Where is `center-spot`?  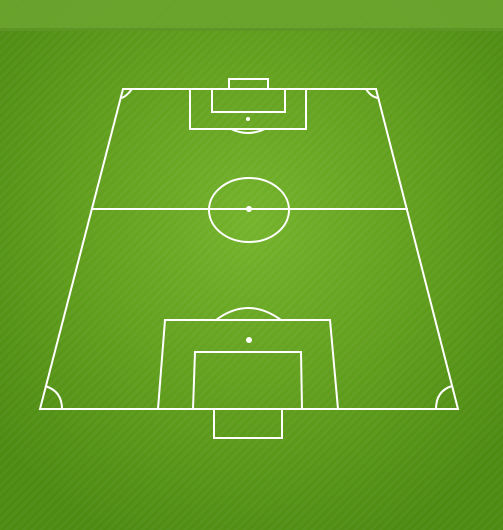
center-spot is located at coordinates (249, 209).